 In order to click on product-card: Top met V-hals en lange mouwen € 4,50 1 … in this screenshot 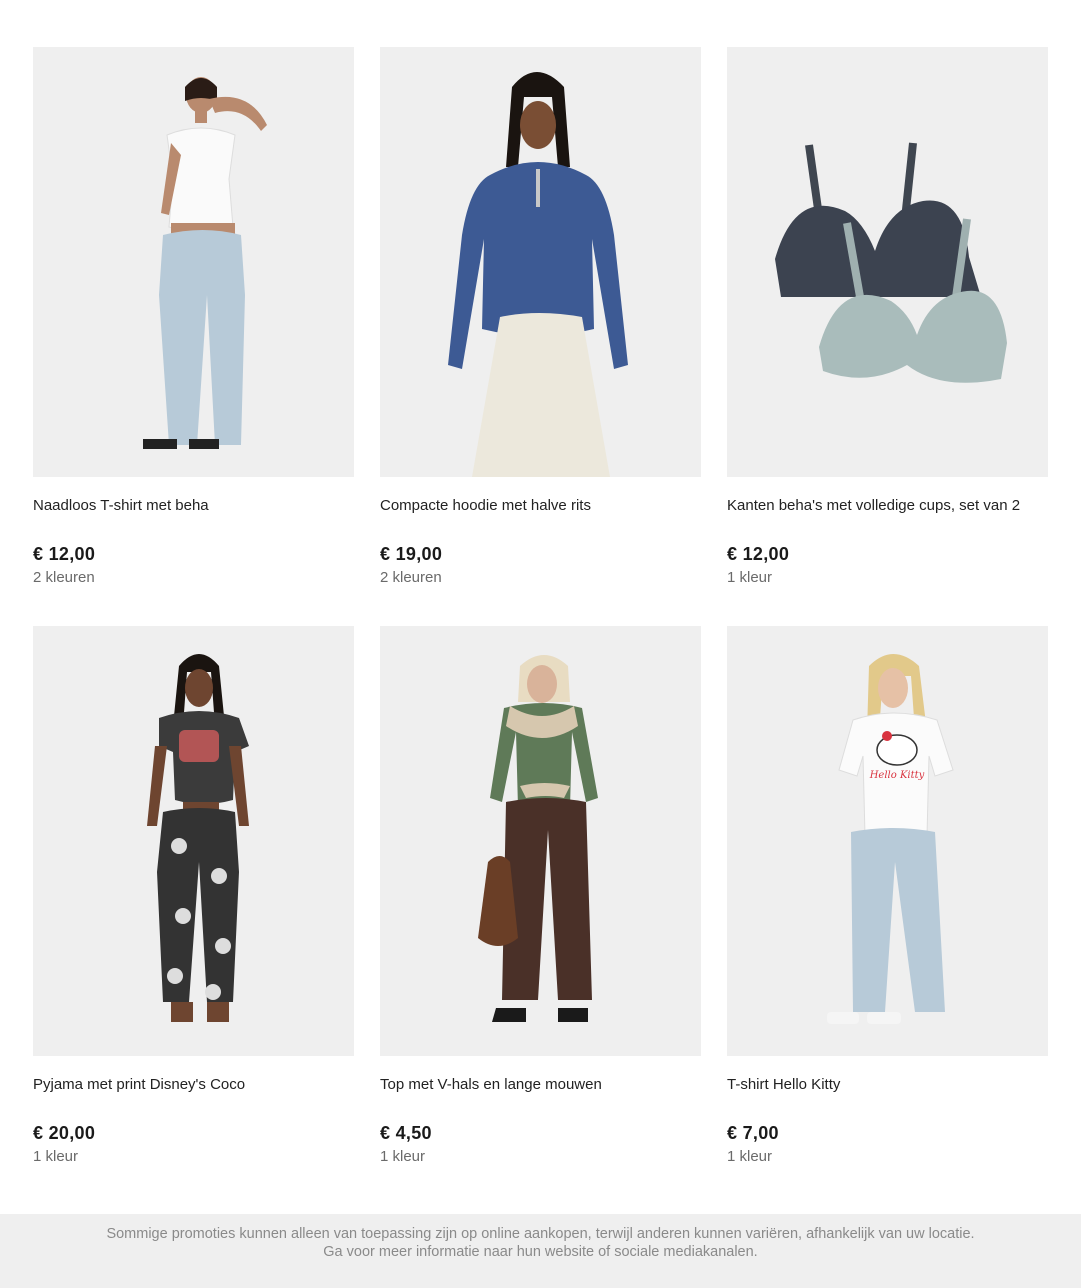, I will do `click(540, 915)`.